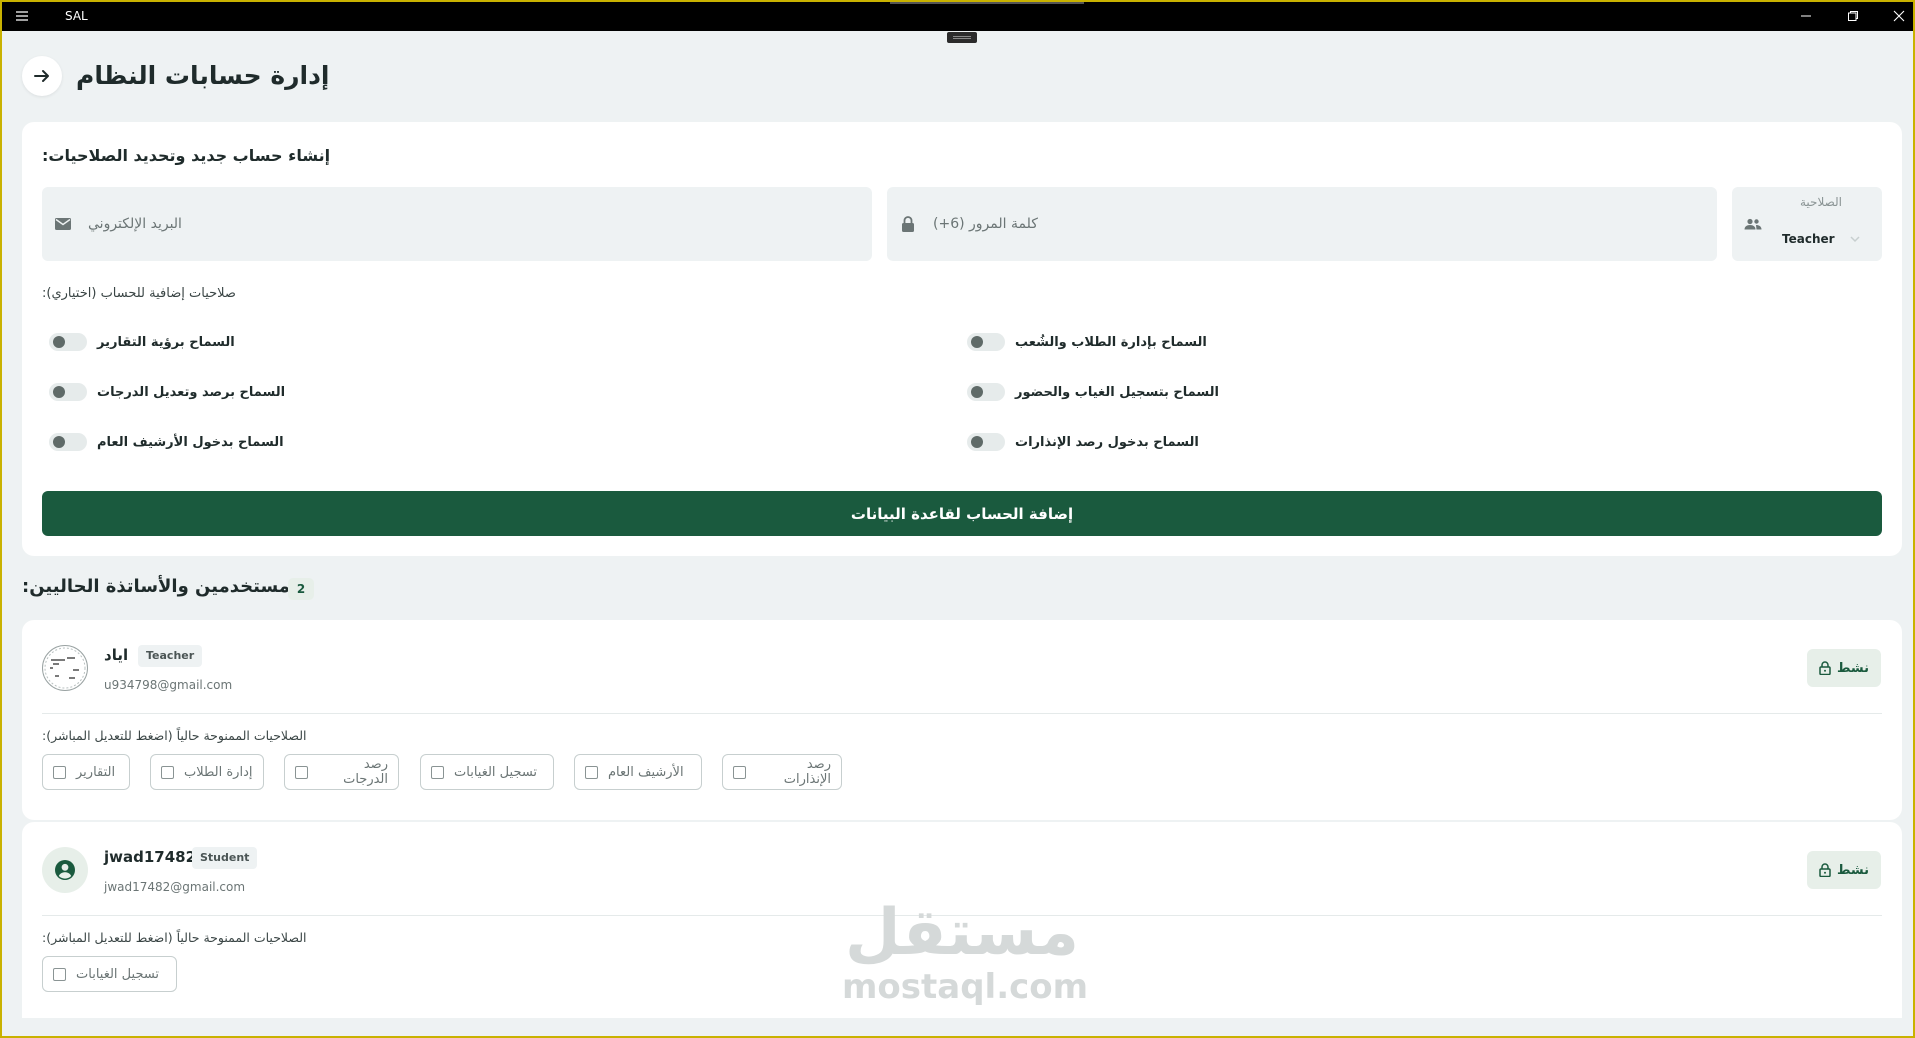 This screenshot has height=1038, width=1915. I want to click on users-section-title: المستخدمين والأساتذة الحاليين:, so click(163, 586).